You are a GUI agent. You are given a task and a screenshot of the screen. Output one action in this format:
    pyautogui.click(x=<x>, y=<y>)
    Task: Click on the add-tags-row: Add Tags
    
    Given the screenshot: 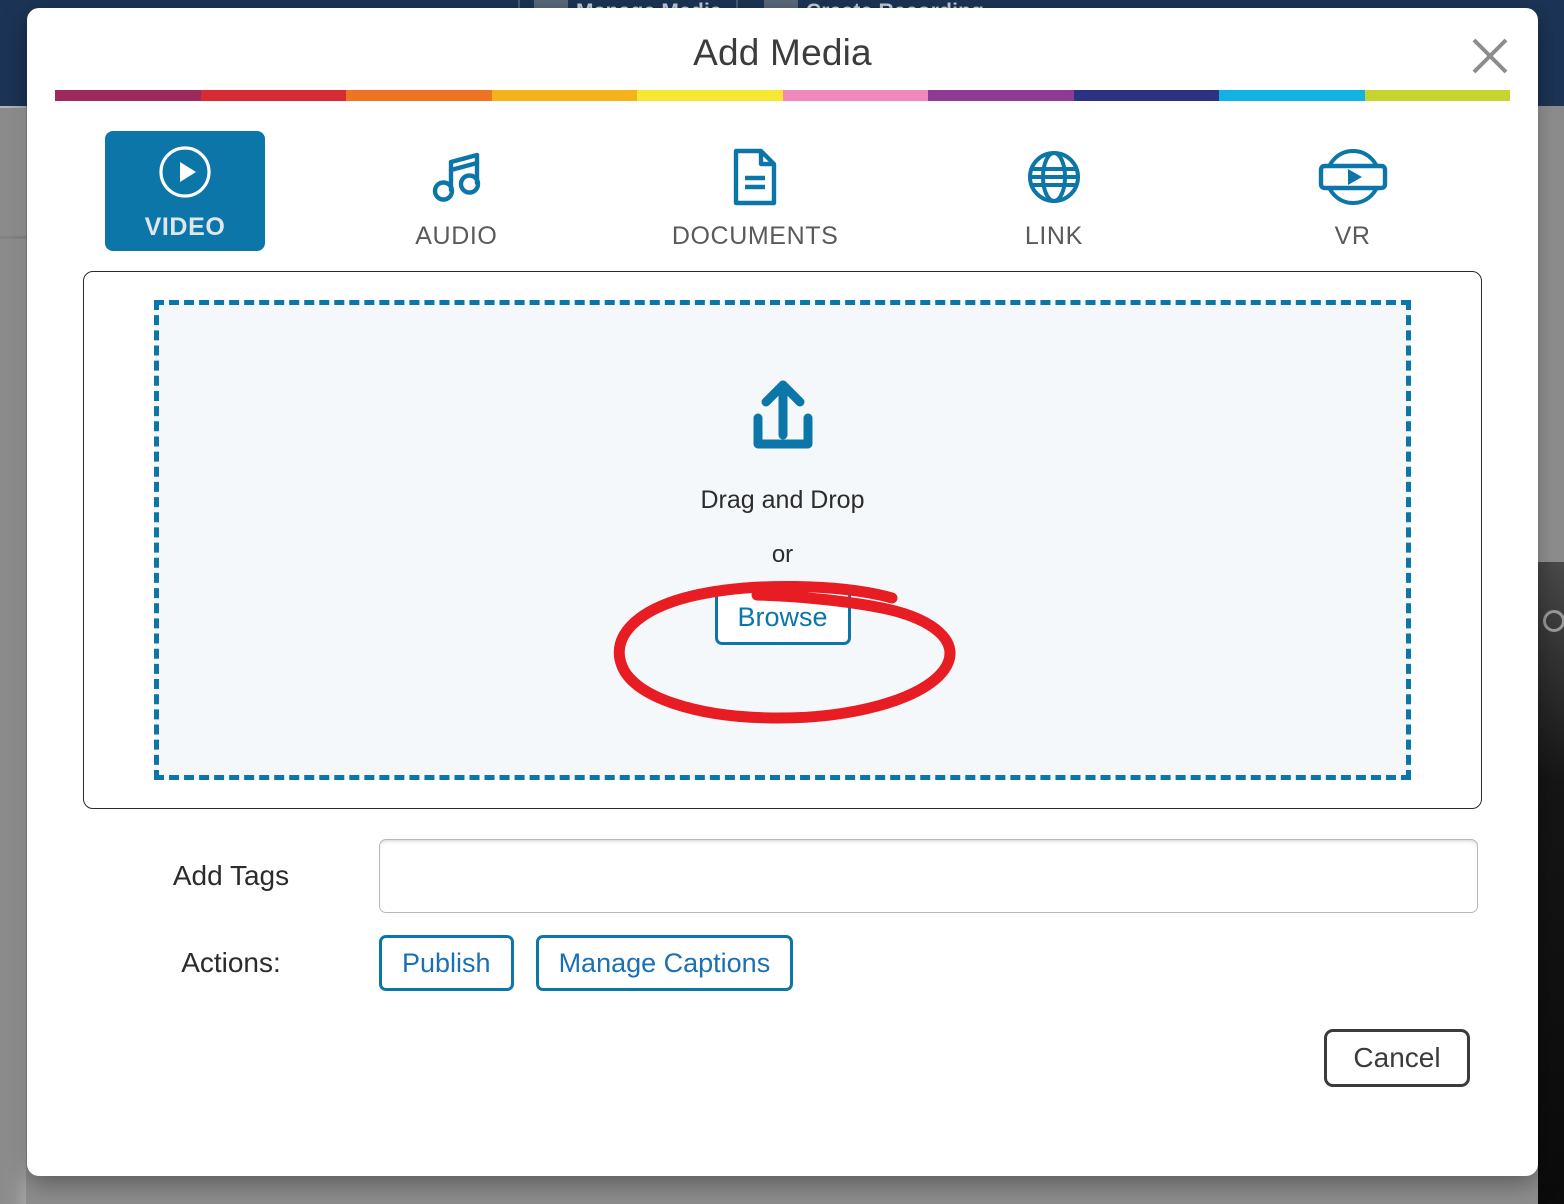 What is the action you would take?
    pyautogui.click(x=782, y=876)
    